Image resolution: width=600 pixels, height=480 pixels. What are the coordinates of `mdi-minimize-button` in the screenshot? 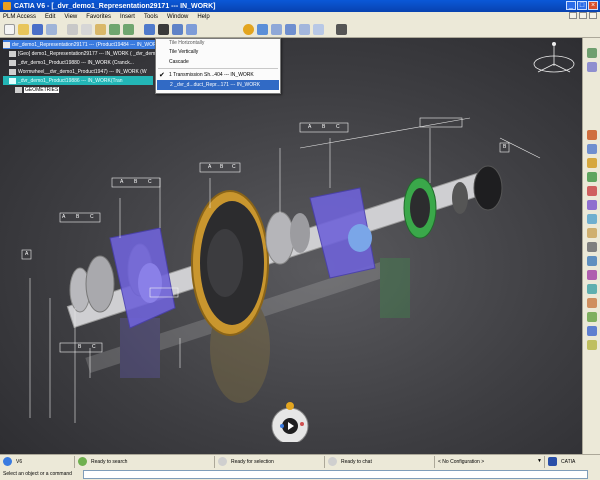 It's located at (573, 15).